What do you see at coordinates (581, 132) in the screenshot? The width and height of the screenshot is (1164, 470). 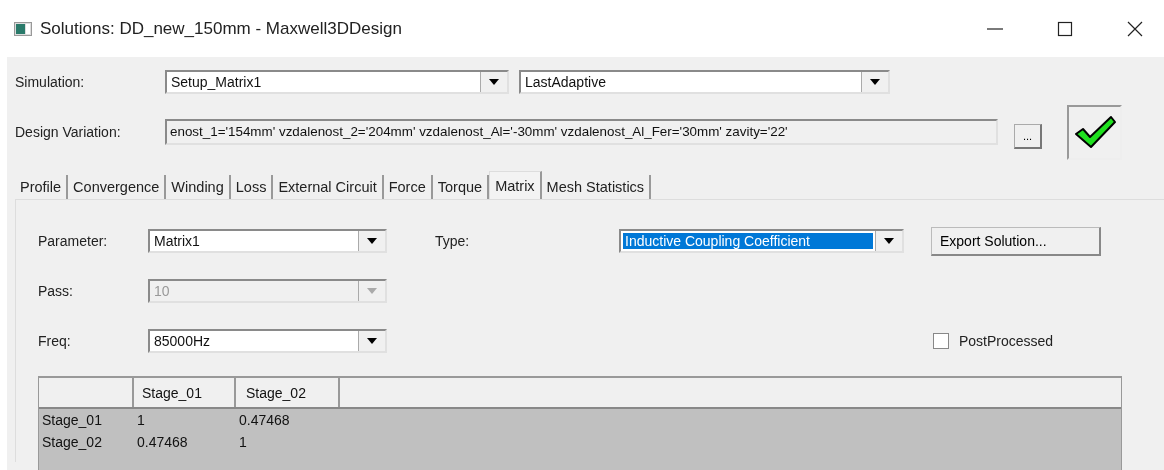 I see `design-variation-field: enost_1='154mm' vzdalenost_2='204mm' vzdalenost_Al='-30mm' vzdalenost_Al_Fer='30mm' zavity='22'` at bounding box center [581, 132].